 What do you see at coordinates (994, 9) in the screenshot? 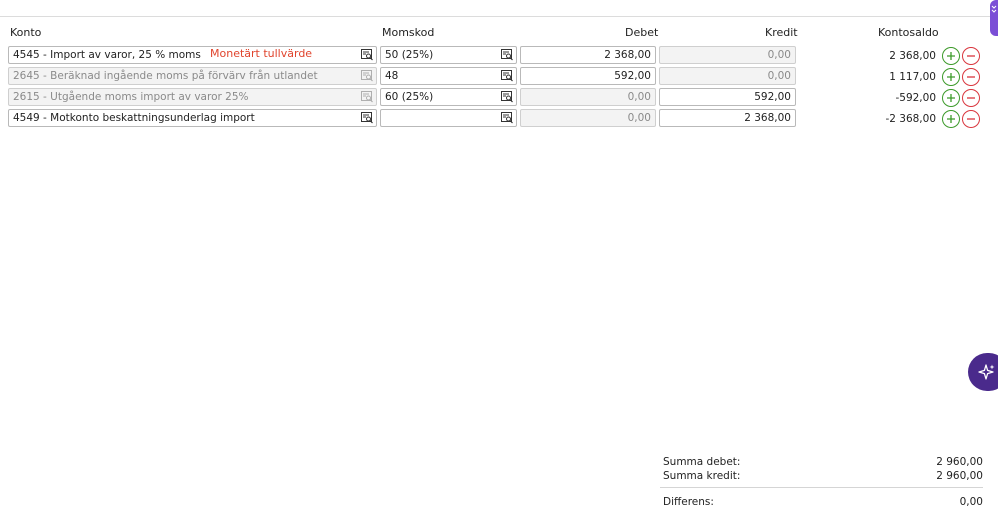
I see `chevron-icon` at bounding box center [994, 9].